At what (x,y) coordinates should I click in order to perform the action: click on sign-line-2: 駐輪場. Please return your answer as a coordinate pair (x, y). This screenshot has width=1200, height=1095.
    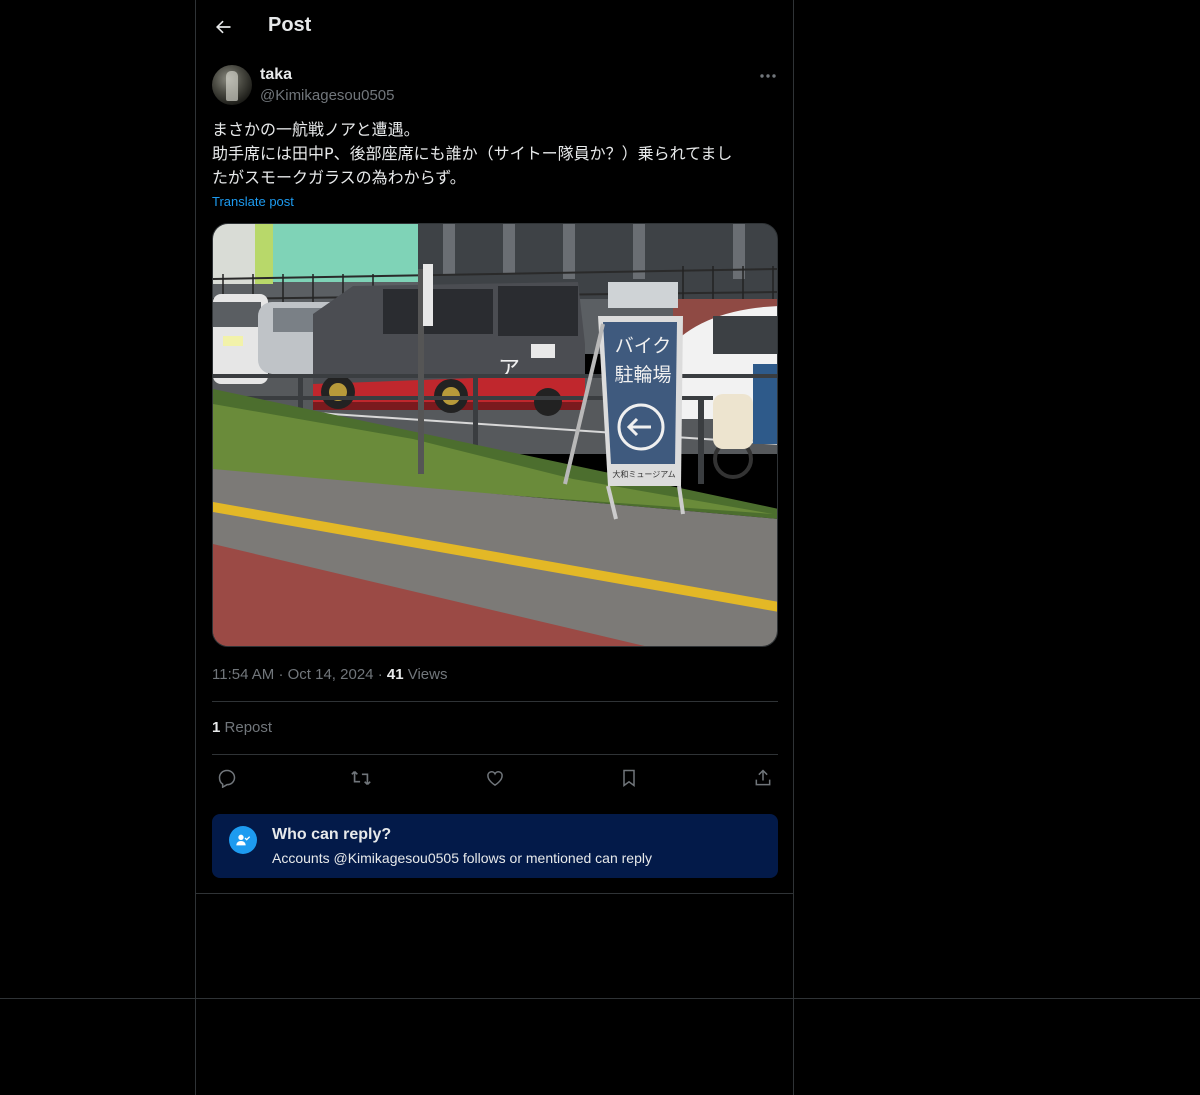
    Looking at the image, I should click on (642, 375).